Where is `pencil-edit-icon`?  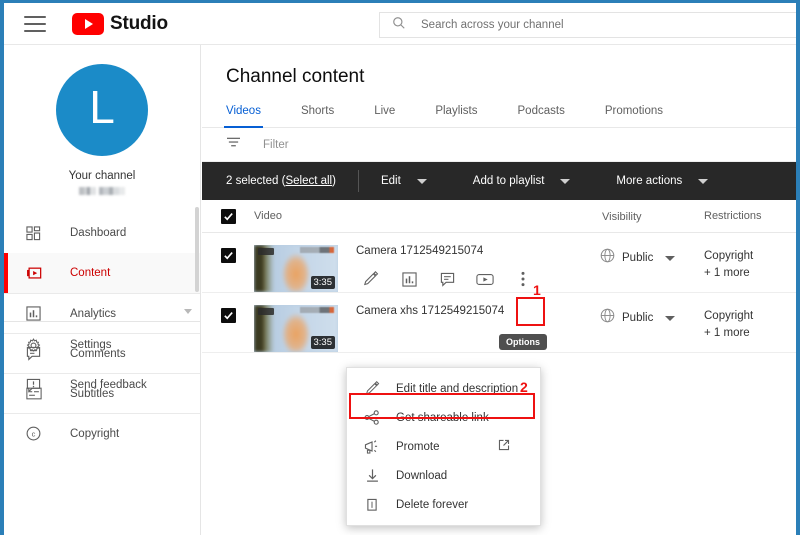 pencil-edit-icon is located at coordinates (371, 279).